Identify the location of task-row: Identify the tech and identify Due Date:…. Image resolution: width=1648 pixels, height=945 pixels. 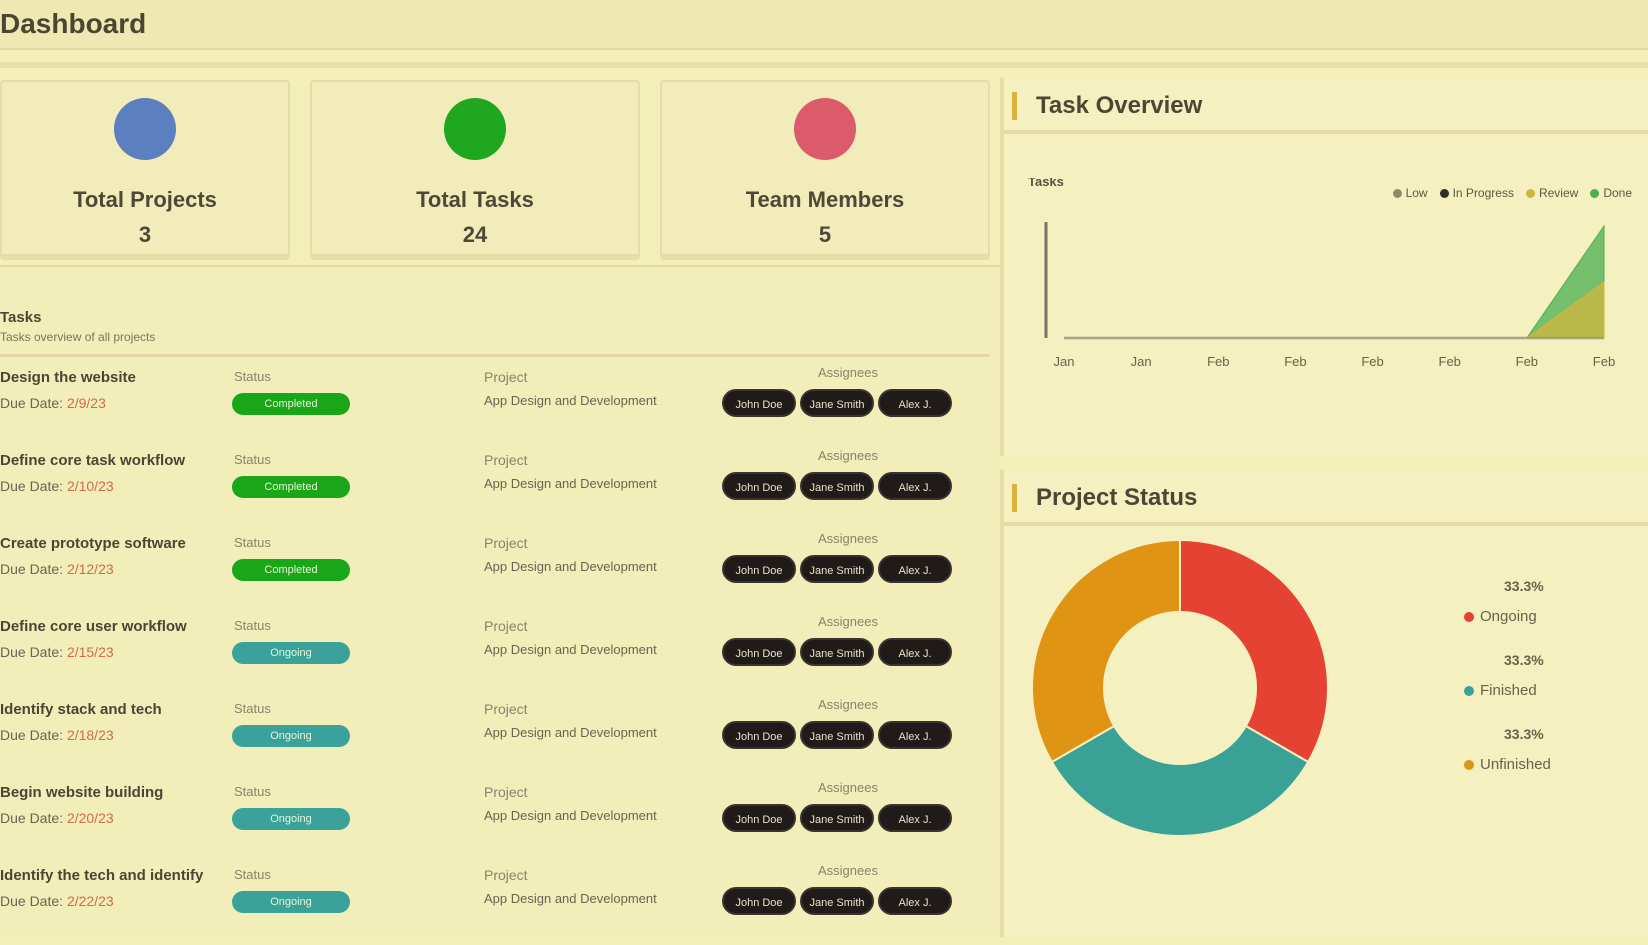
(495, 903).